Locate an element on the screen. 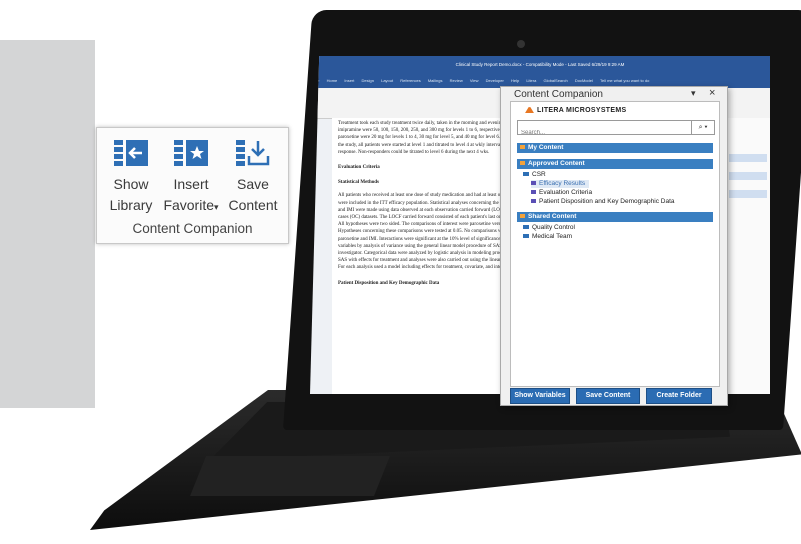 This screenshot has height=544, width=801. folder-label: Medical Team is located at coordinates (552, 236).